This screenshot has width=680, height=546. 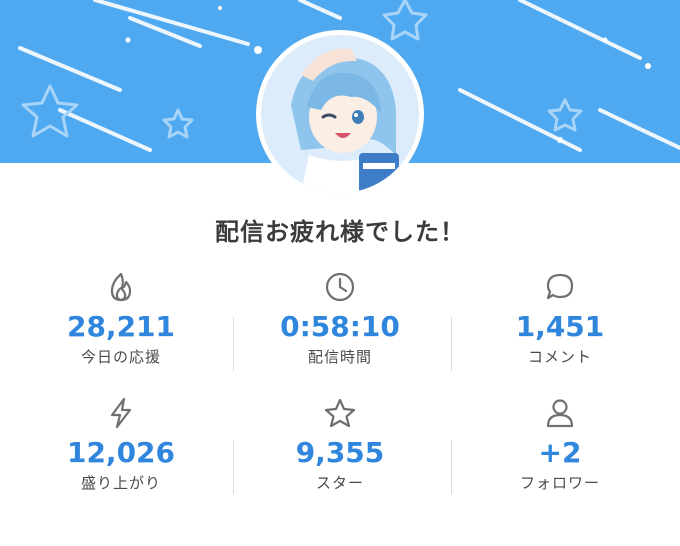 What do you see at coordinates (340, 413) in the screenshot?
I see `star-icon` at bounding box center [340, 413].